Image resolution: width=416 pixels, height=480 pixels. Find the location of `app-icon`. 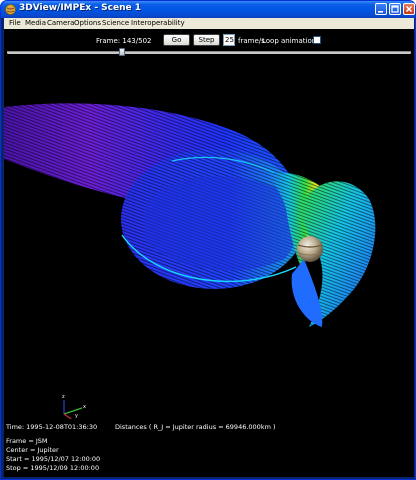

app-icon is located at coordinates (10, 9).